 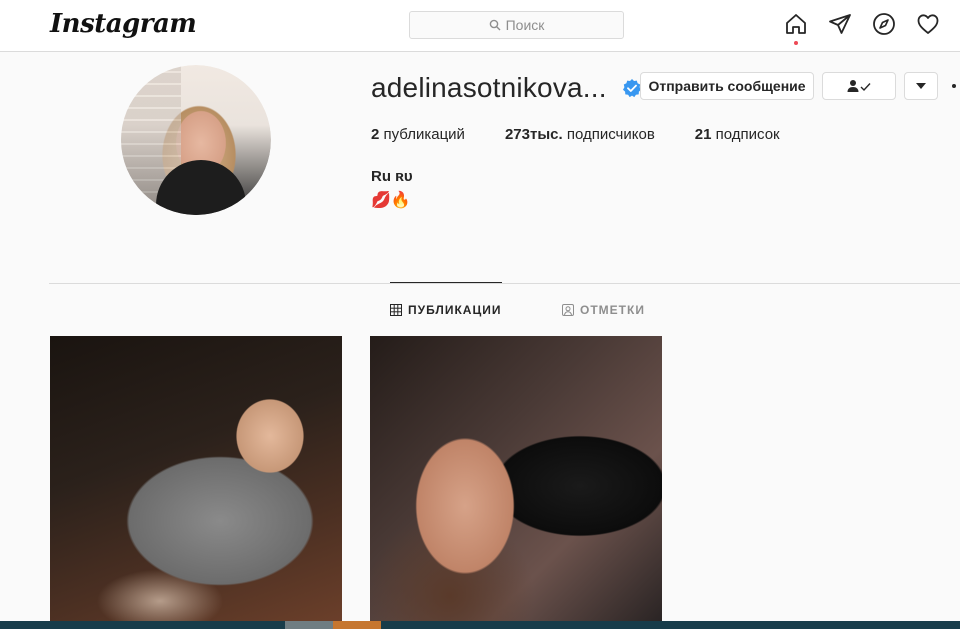 I want to click on avatar-image, so click(x=196, y=140).